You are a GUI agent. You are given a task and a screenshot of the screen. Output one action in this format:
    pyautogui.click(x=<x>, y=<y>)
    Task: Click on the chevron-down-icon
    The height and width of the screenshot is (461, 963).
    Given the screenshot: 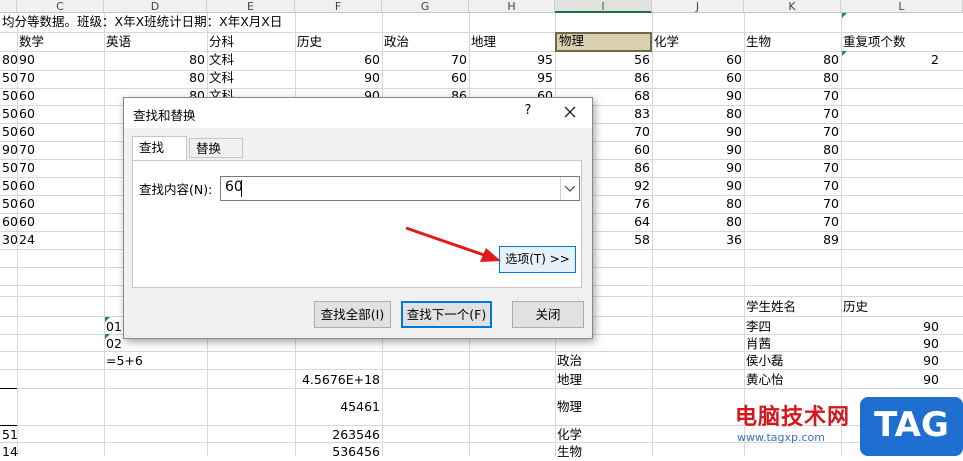 What is the action you would take?
    pyautogui.click(x=569, y=188)
    